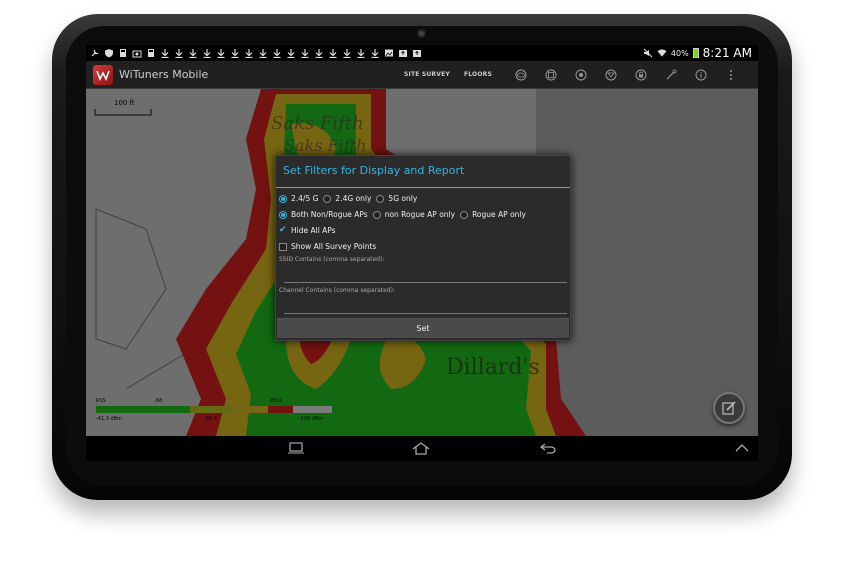 The width and height of the screenshot is (845, 564). I want to click on channel-input, so click(425, 307).